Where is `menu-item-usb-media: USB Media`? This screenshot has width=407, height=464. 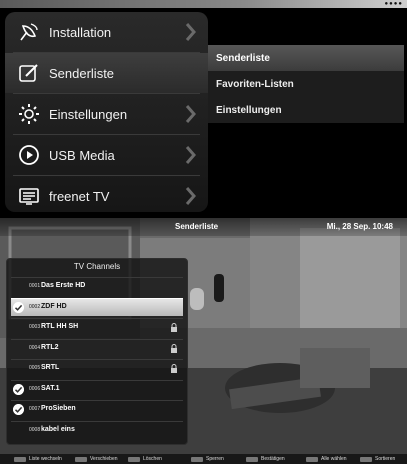
menu-item-usb-media: USB Media is located at coordinates (106, 155).